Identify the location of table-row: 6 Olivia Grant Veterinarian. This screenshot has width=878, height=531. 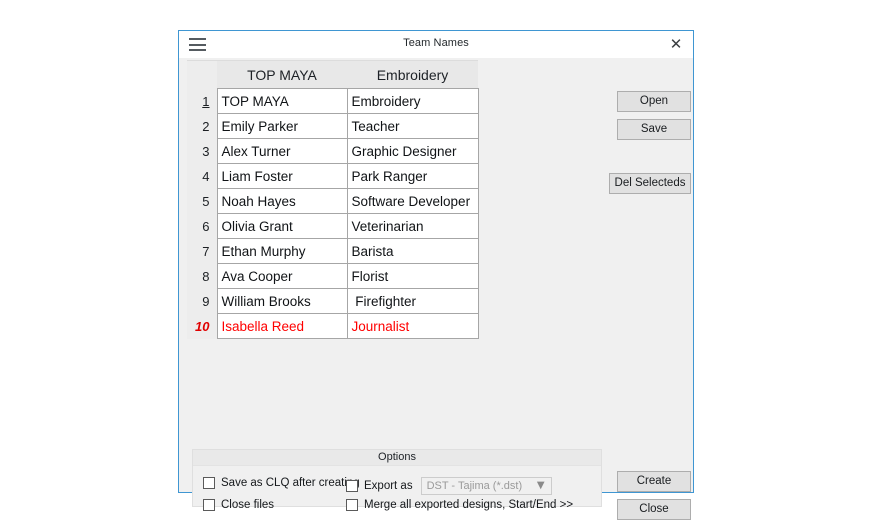
(333, 226).